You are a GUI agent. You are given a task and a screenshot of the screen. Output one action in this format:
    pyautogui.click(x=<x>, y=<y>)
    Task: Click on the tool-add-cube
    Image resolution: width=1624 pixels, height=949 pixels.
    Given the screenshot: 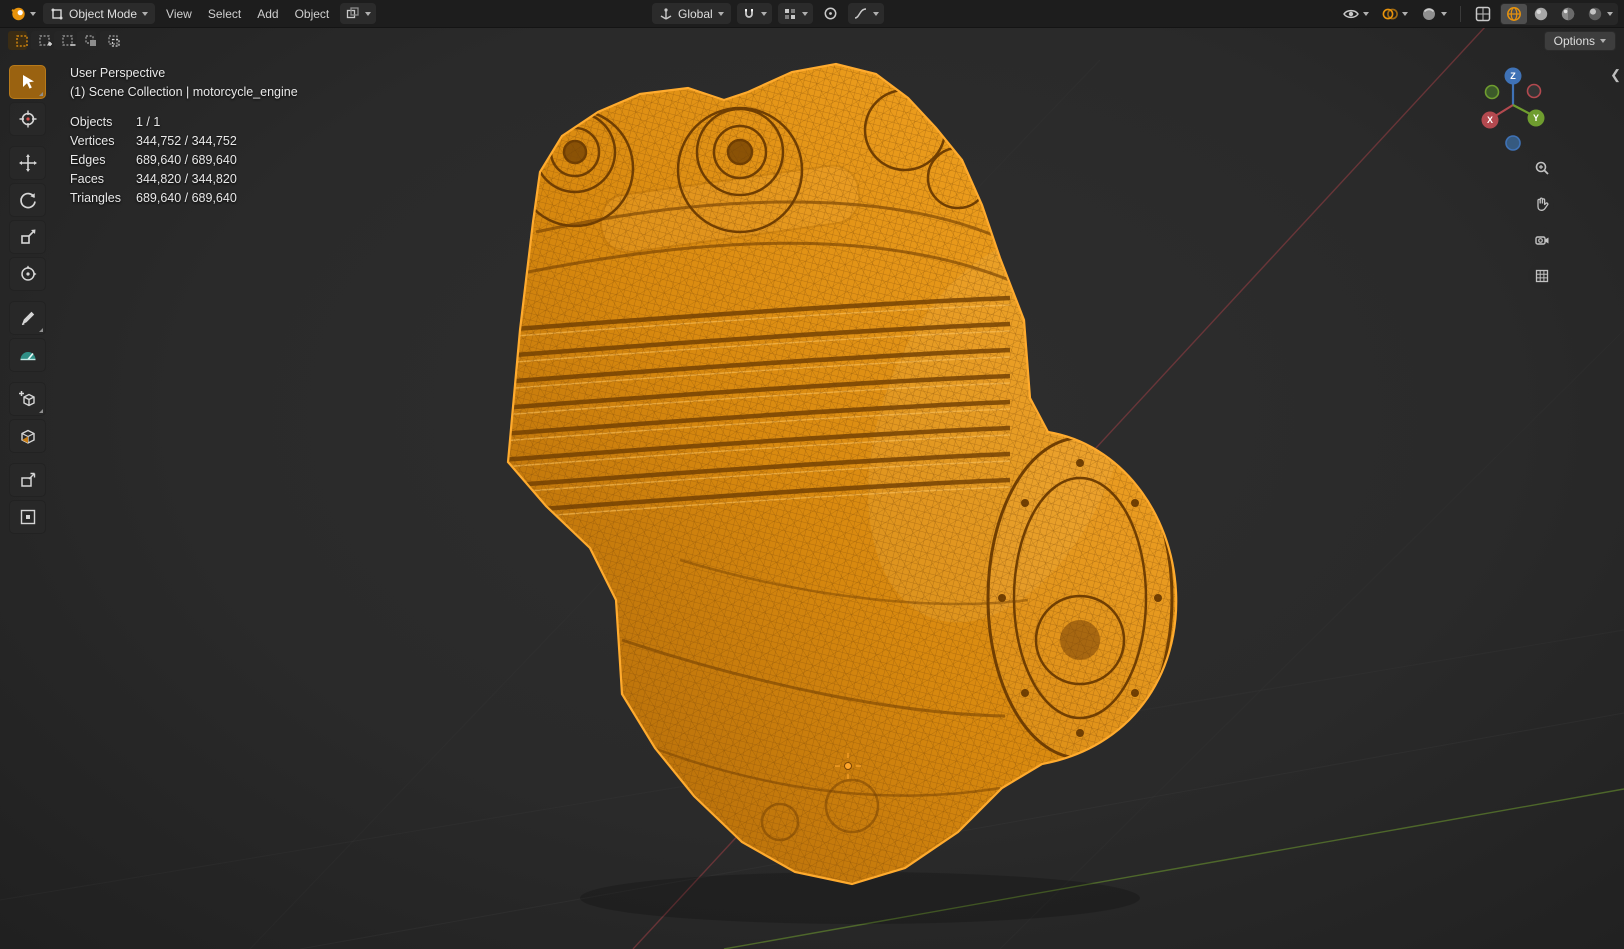 What is the action you would take?
    pyautogui.click(x=27, y=399)
    